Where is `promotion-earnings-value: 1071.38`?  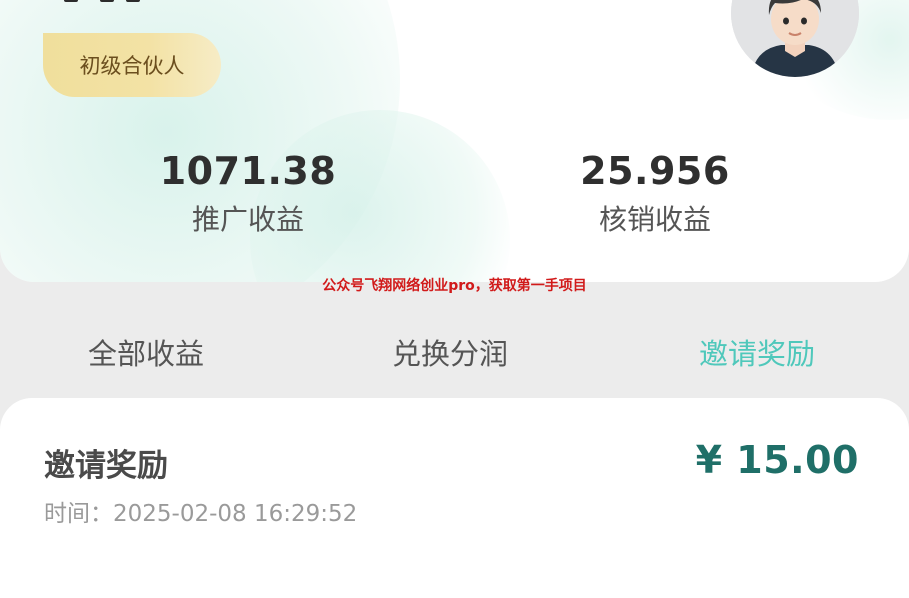 promotion-earnings-value: 1071.38 is located at coordinates (248, 171).